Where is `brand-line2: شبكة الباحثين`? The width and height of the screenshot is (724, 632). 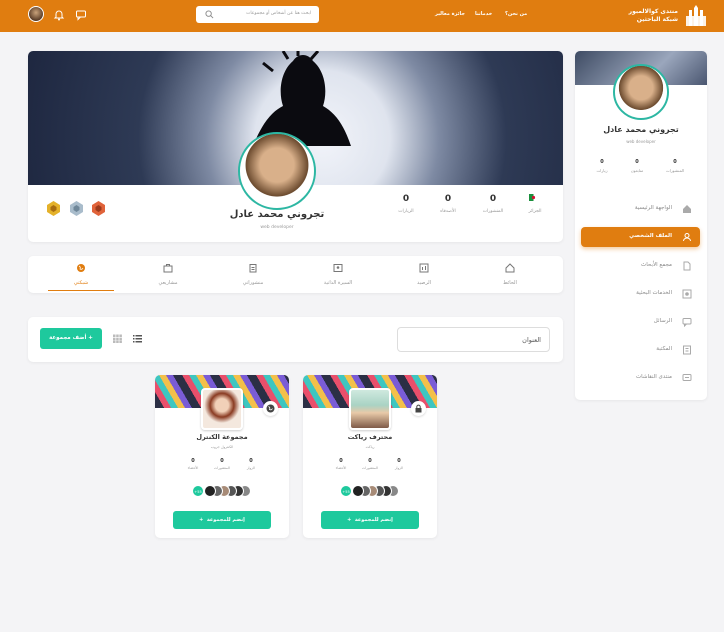 brand-line2: شبكة الباحثين is located at coordinates (657, 19).